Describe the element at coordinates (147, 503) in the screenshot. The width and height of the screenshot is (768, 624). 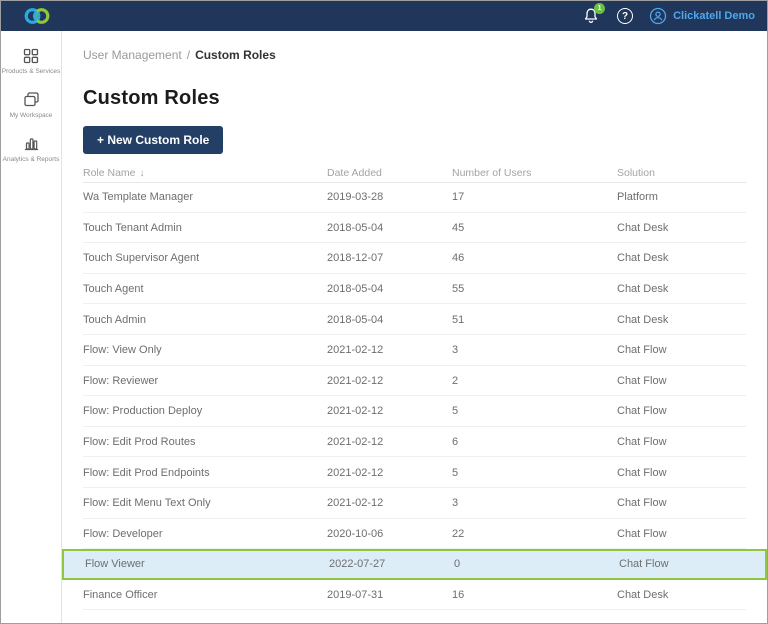
I see `role-name-cell: Flow: Edit Menu Text Only` at that location.